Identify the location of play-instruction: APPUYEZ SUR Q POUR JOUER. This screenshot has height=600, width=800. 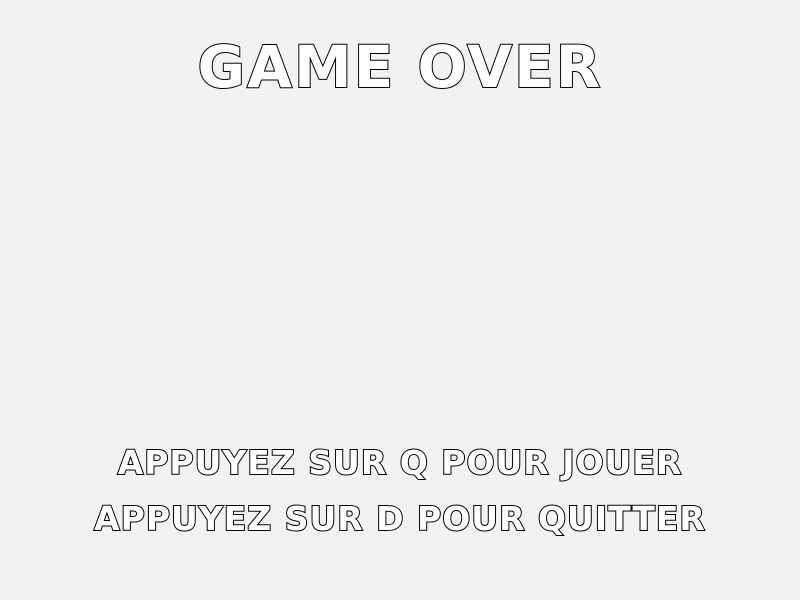
(400, 462).